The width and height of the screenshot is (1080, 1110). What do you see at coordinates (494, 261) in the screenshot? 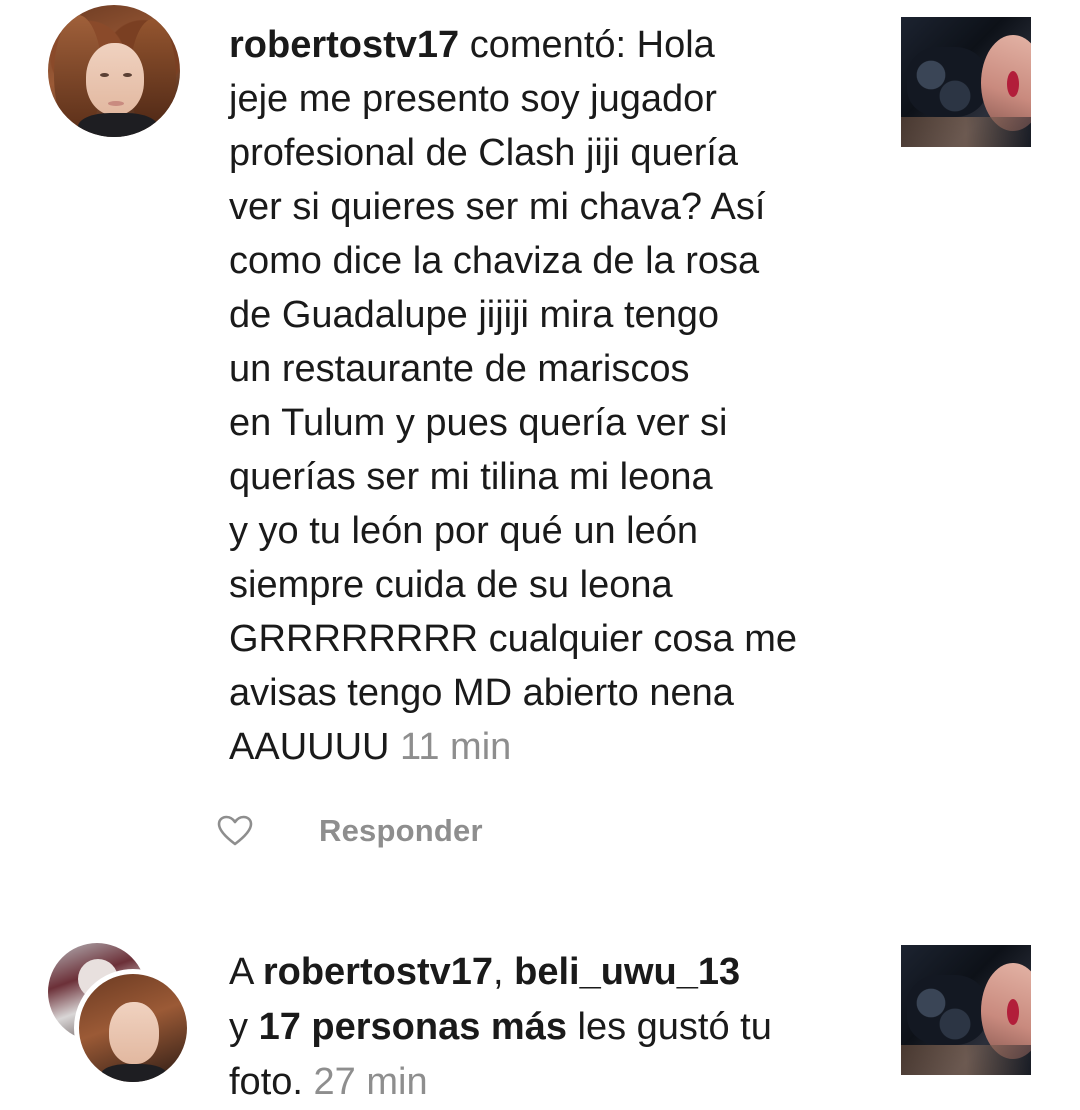
I see `comment-line: como dice la chaviza de la rosa` at bounding box center [494, 261].